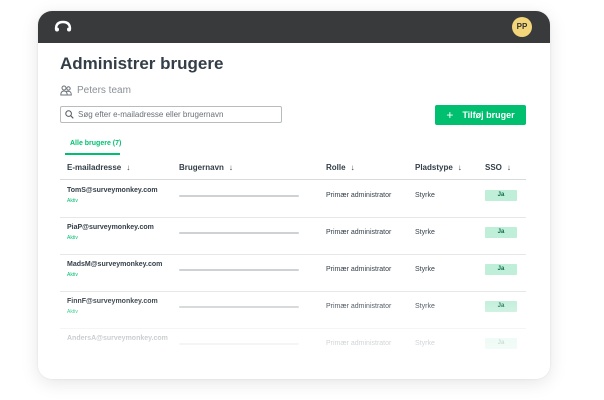 The height and width of the screenshot is (400, 604). Describe the element at coordinates (142, 63) in the screenshot. I see `page-title: Administrer brugere` at that location.